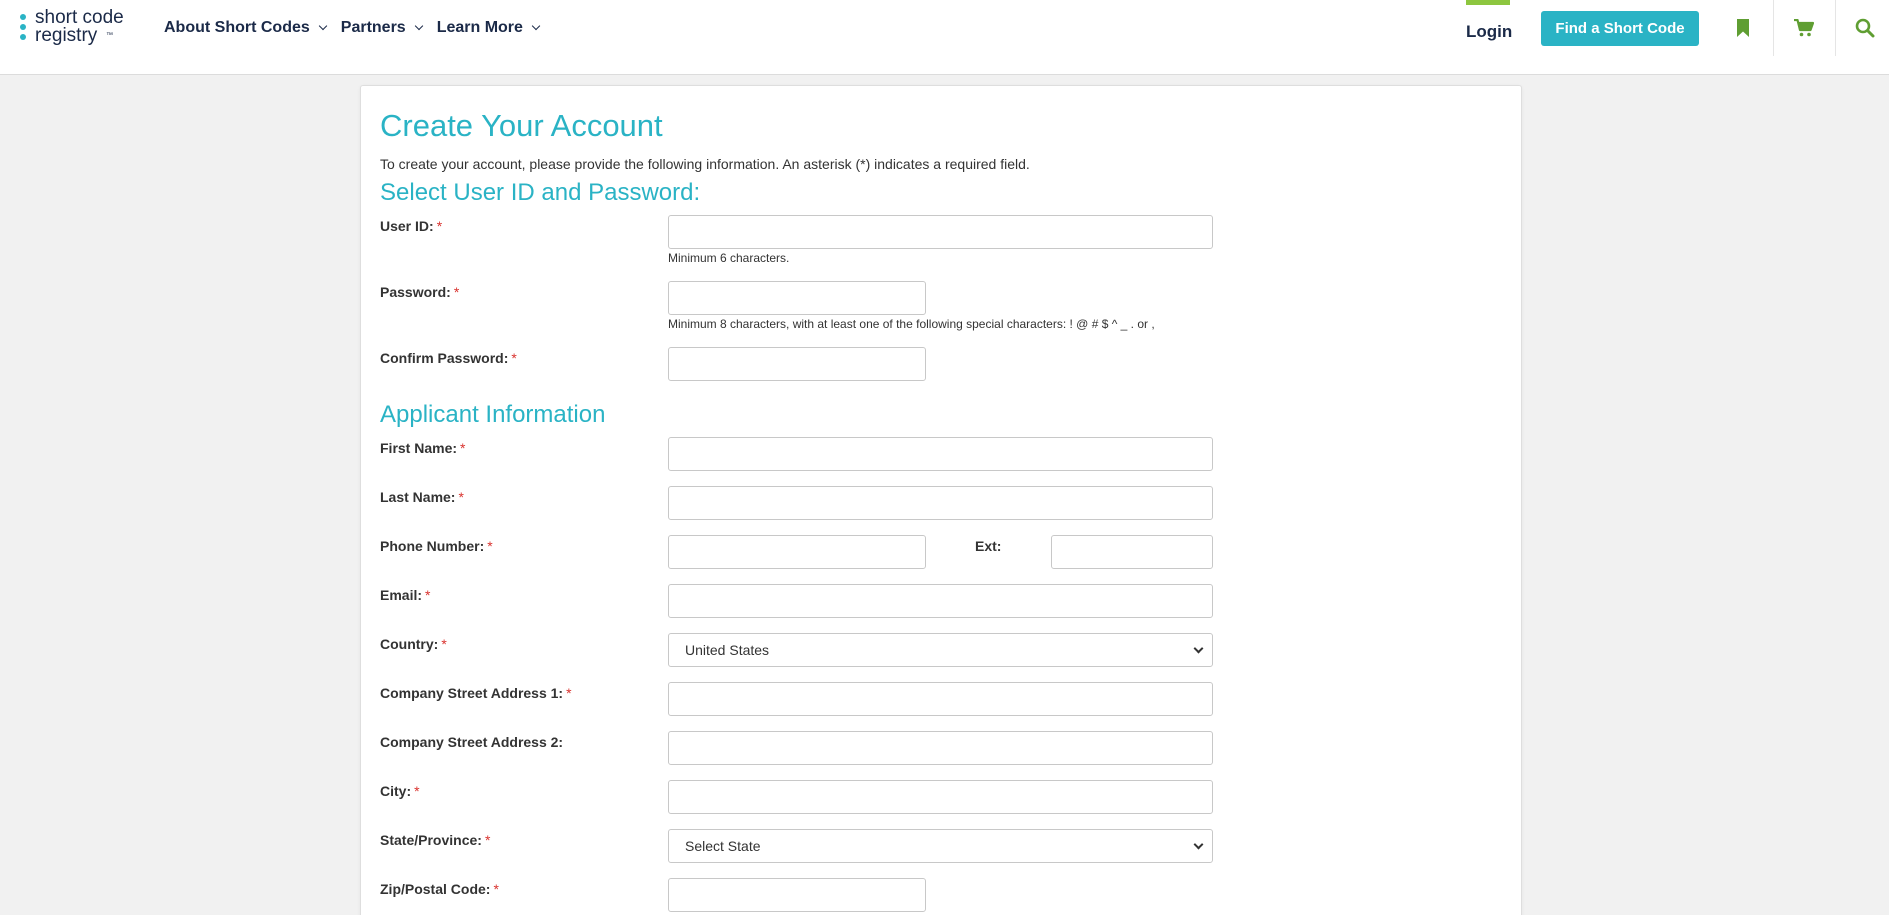 The width and height of the screenshot is (1889, 915). I want to click on address2-label: Company Street Address 2:, so click(472, 742).